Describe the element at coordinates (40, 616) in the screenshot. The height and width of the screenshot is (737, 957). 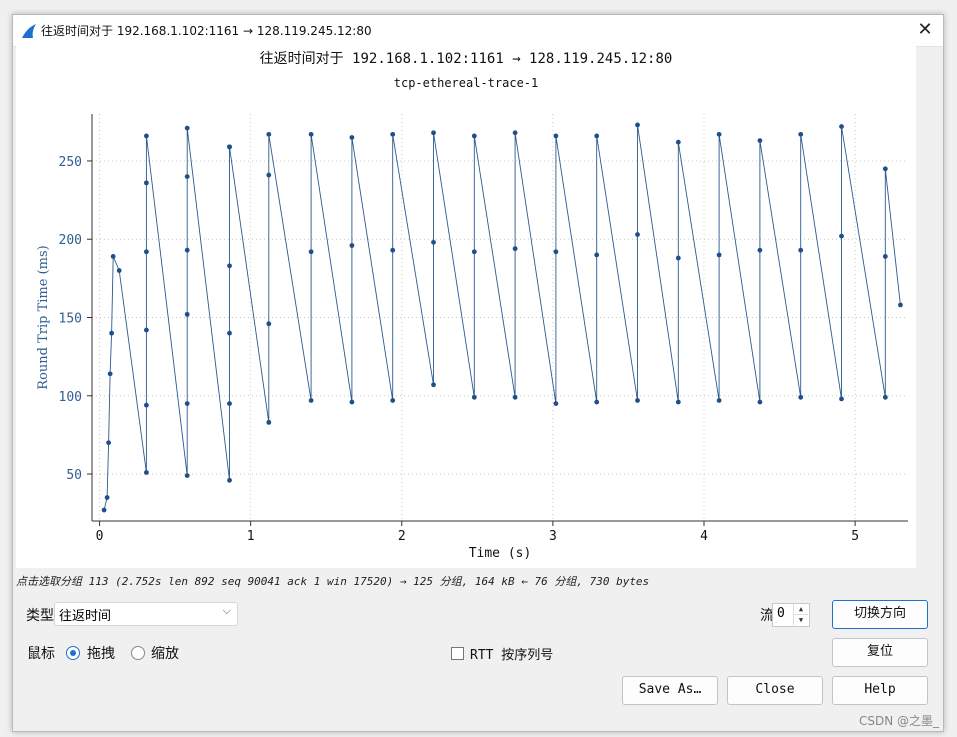
I see `type-label: 类型` at that location.